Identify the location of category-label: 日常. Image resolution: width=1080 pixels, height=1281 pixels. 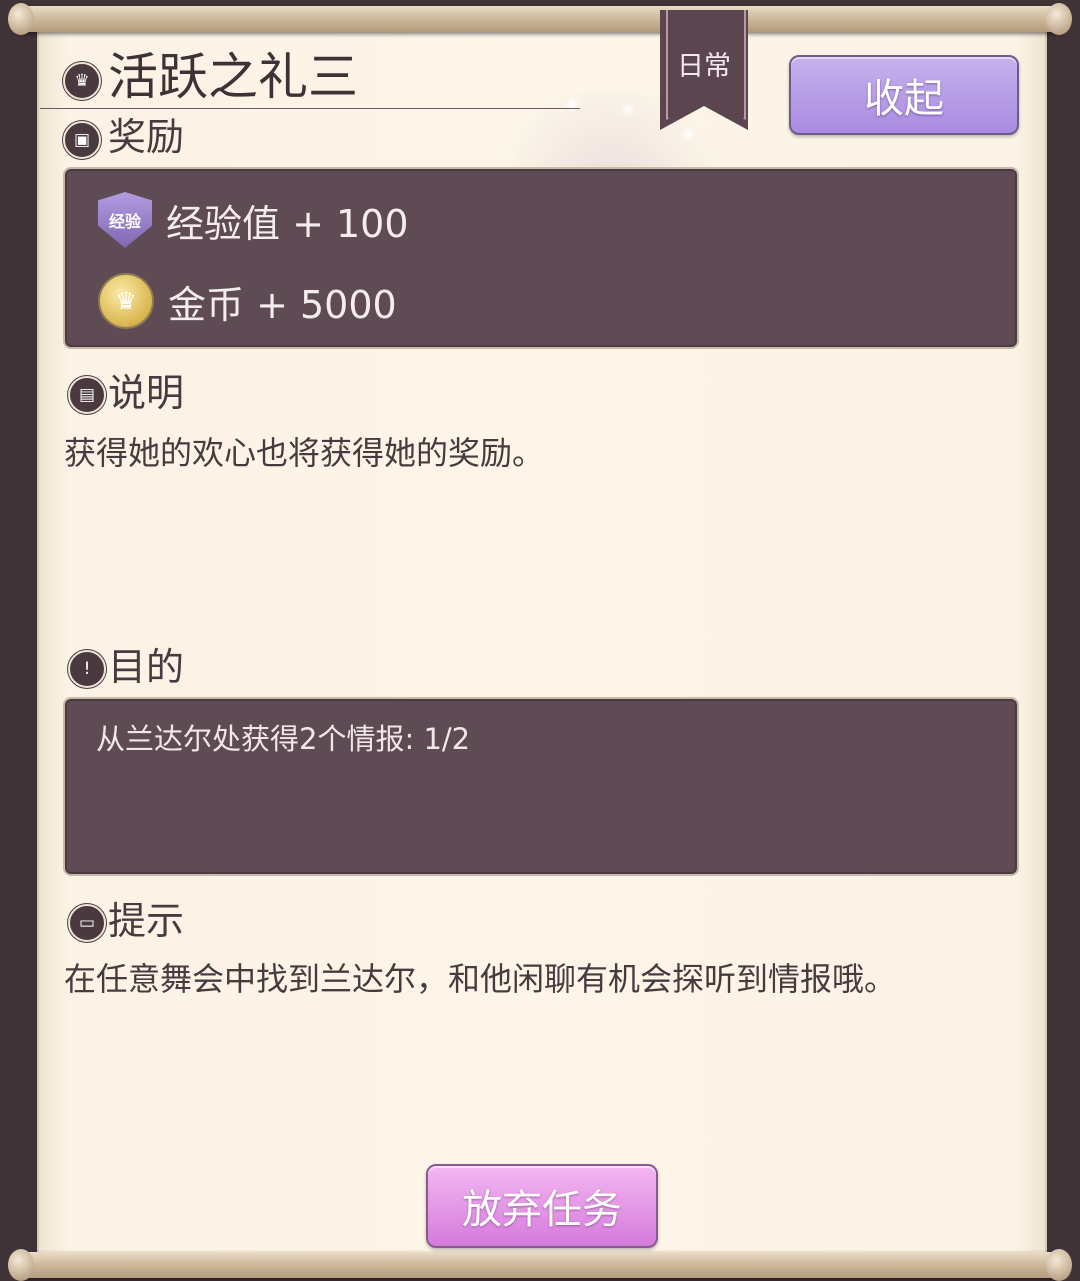
(704, 66).